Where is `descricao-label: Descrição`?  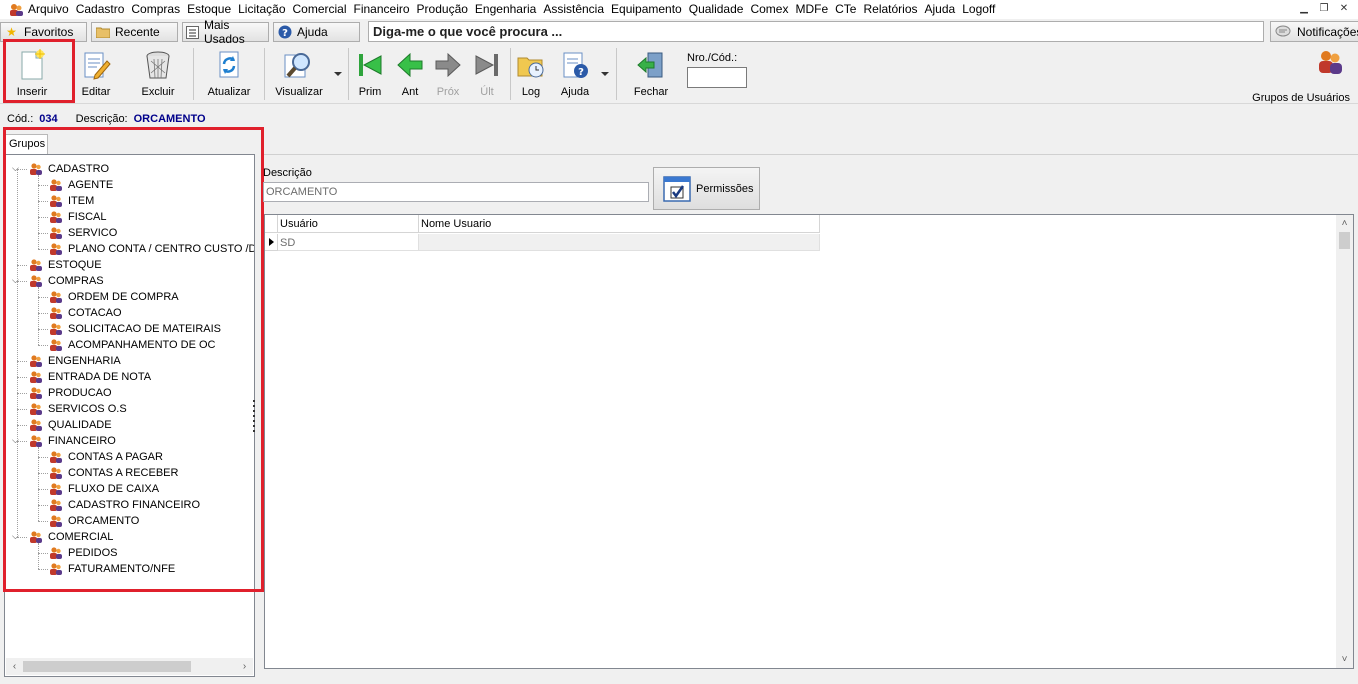 descricao-label: Descrição is located at coordinates (287, 173).